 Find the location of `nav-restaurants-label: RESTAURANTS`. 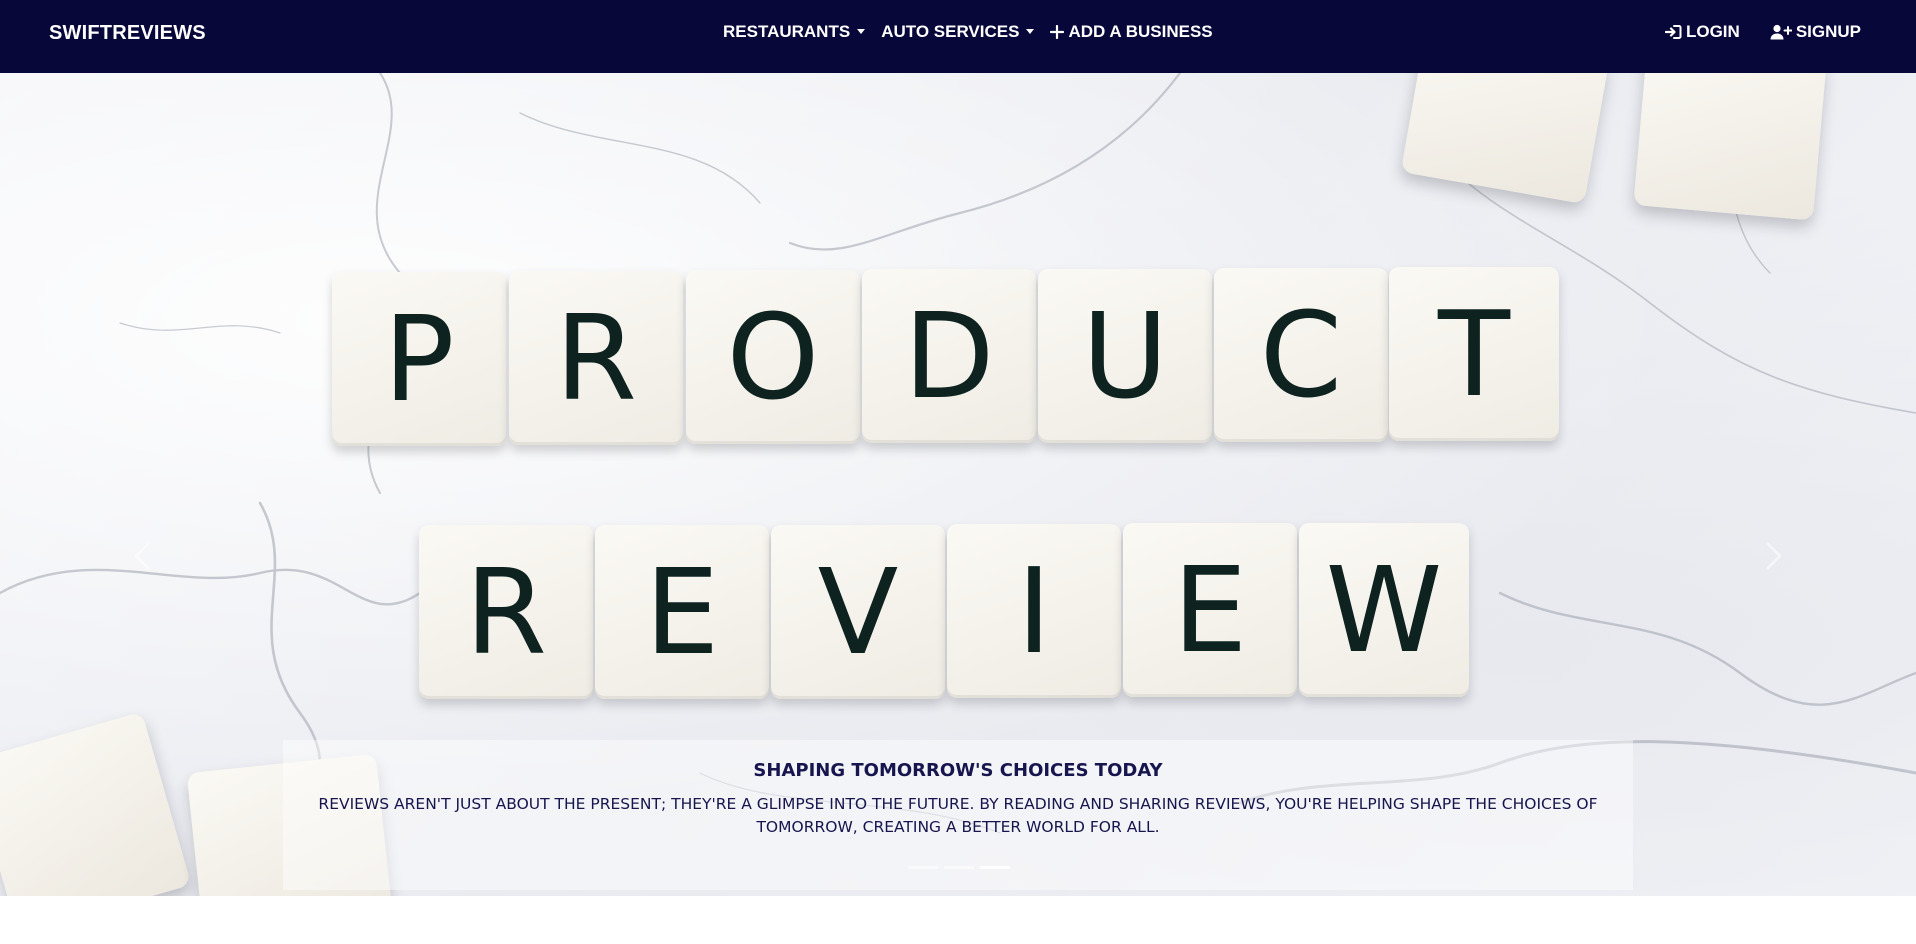

nav-restaurants-label: RESTAURANTS is located at coordinates (787, 31).